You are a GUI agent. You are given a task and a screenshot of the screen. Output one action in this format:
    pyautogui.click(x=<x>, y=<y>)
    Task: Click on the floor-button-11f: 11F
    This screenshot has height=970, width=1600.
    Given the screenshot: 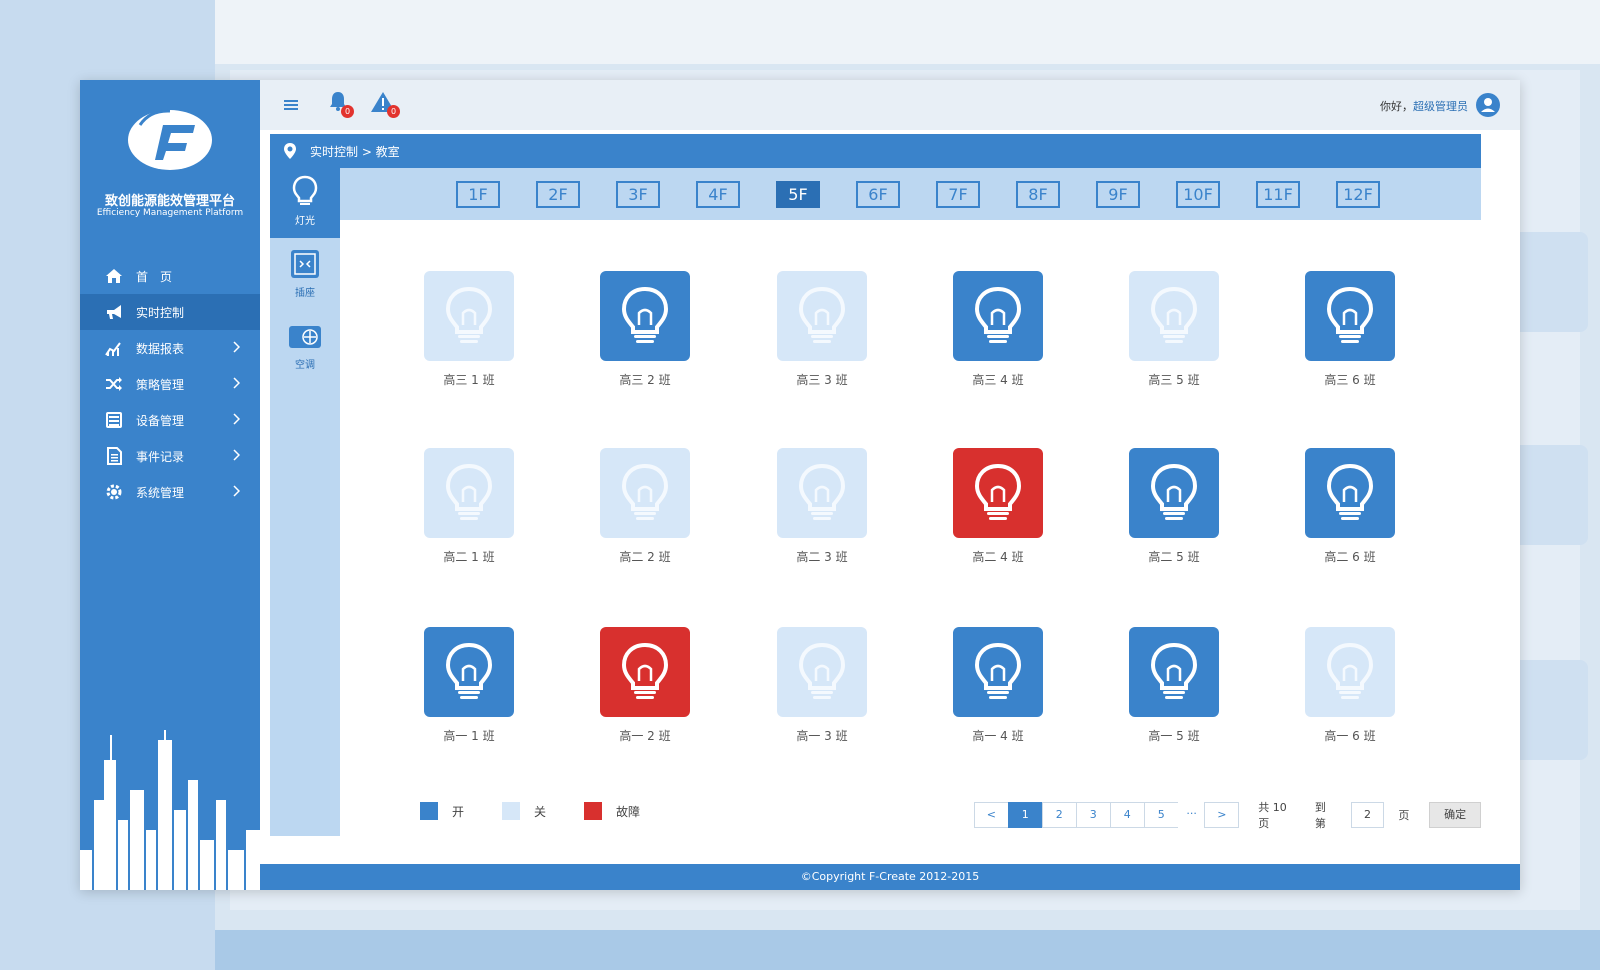 What is the action you would take?
    pyautogui.click(x=1278, y=194)
    